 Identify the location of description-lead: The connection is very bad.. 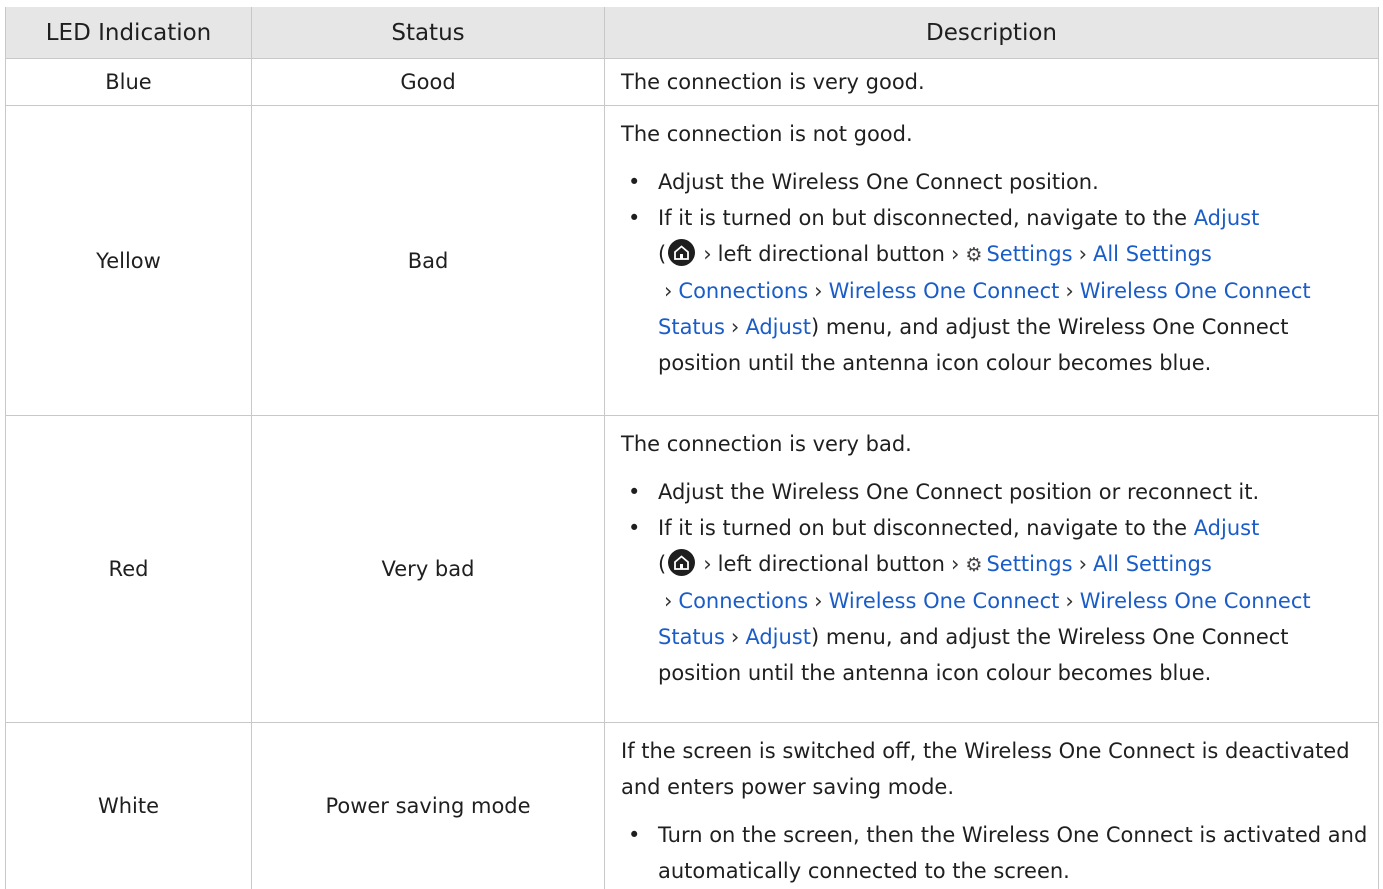
(766, 444).